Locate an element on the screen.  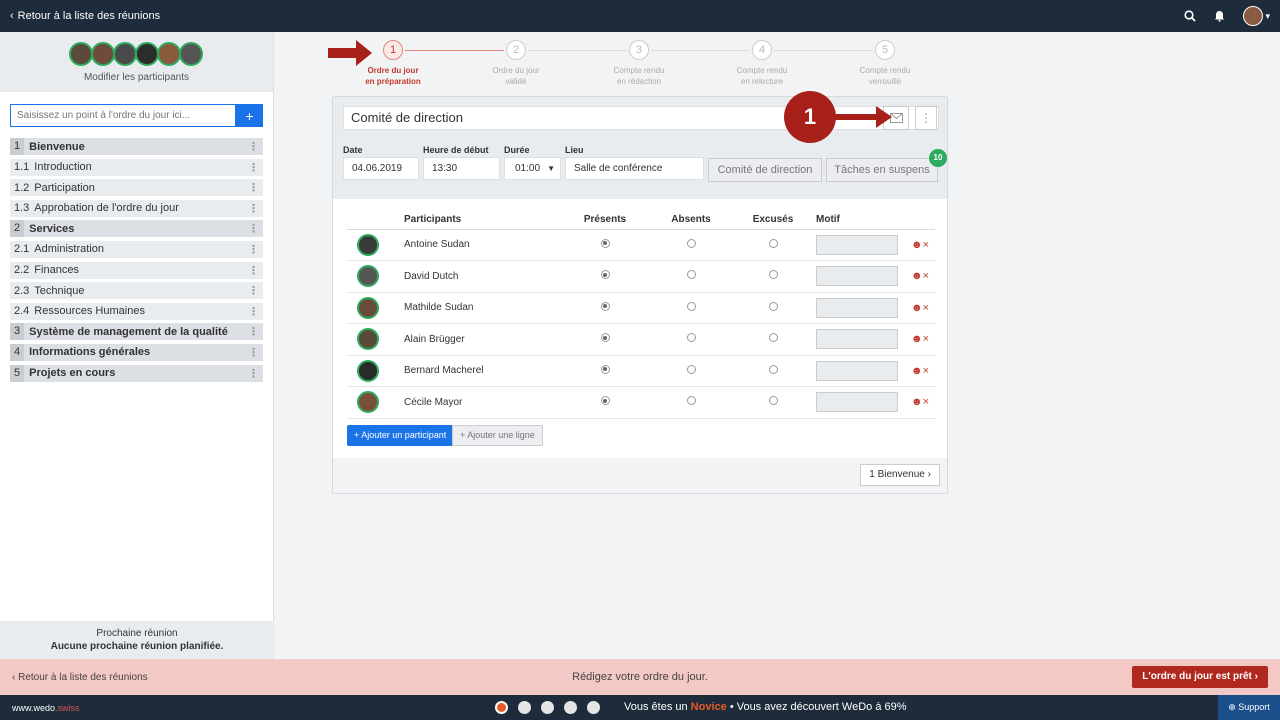
committee-button: Comité de direction is located at coordinates (765, 170).